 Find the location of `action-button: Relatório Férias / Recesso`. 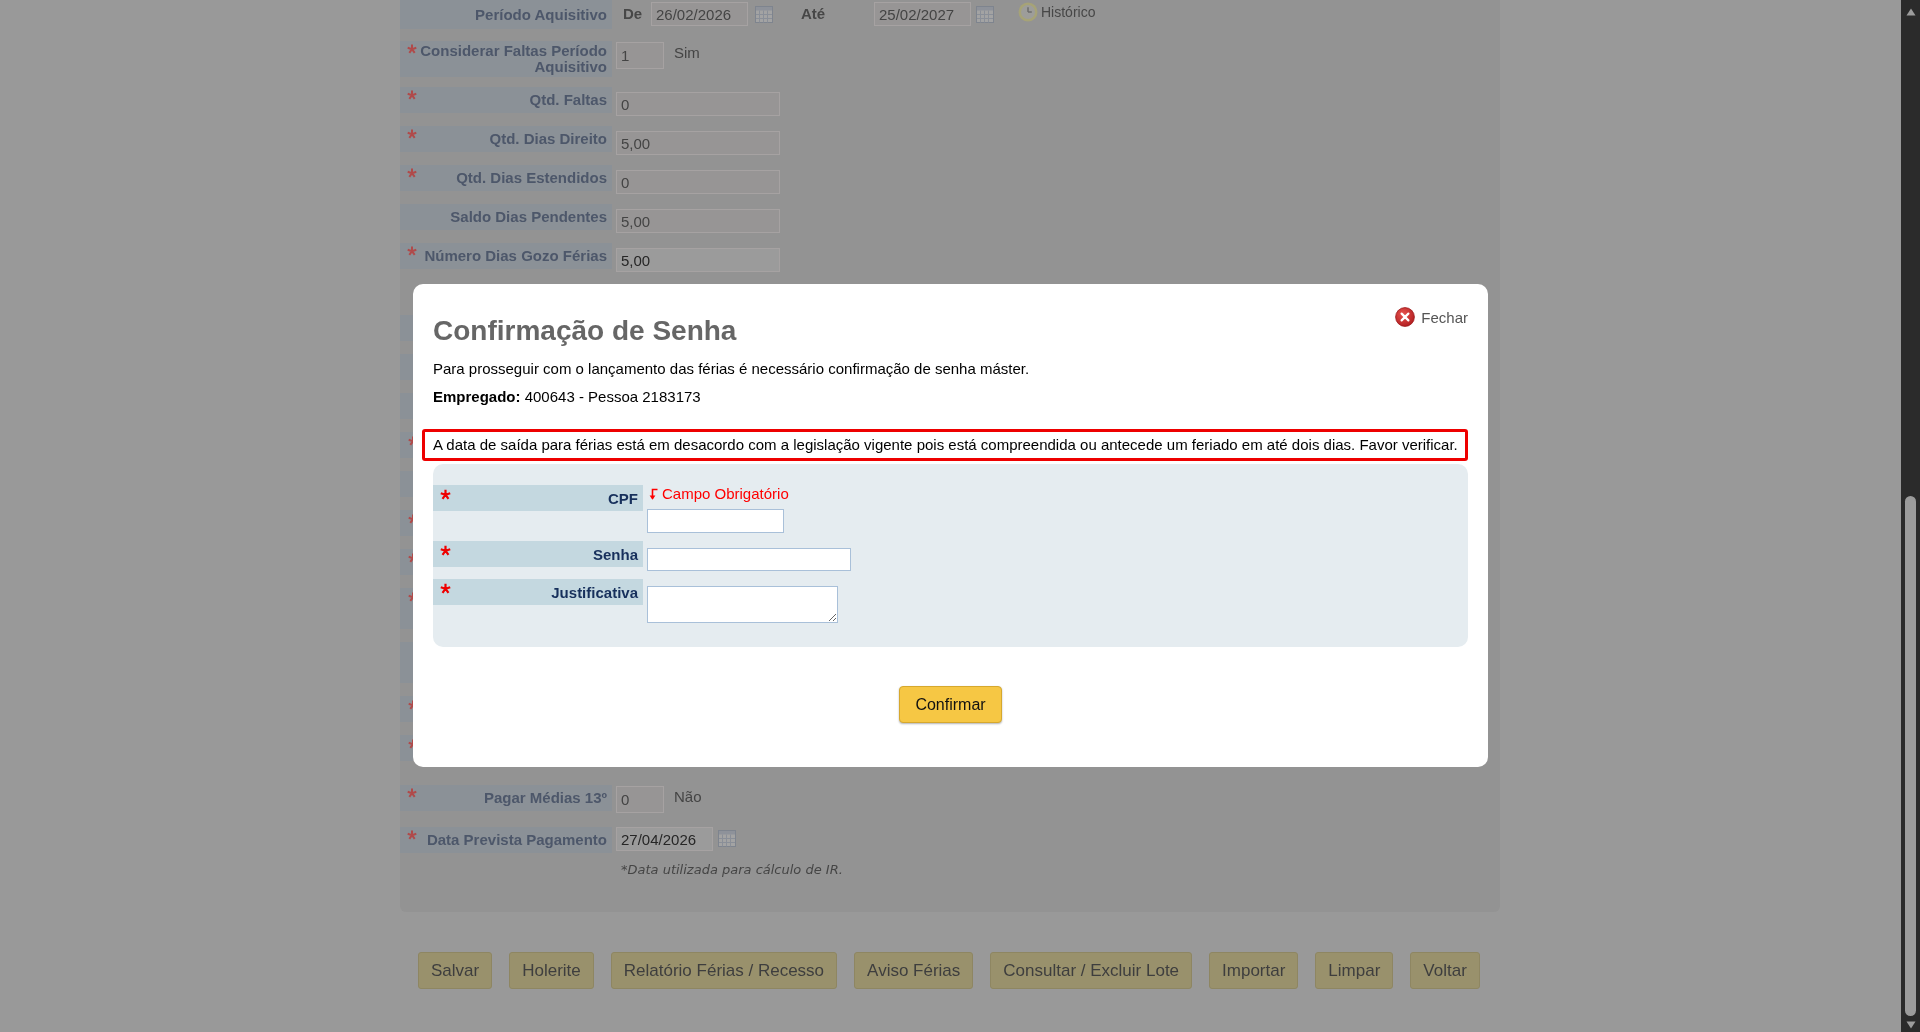

action-button: Relatório Férias / Recesso is located at coordinates (724, 970).